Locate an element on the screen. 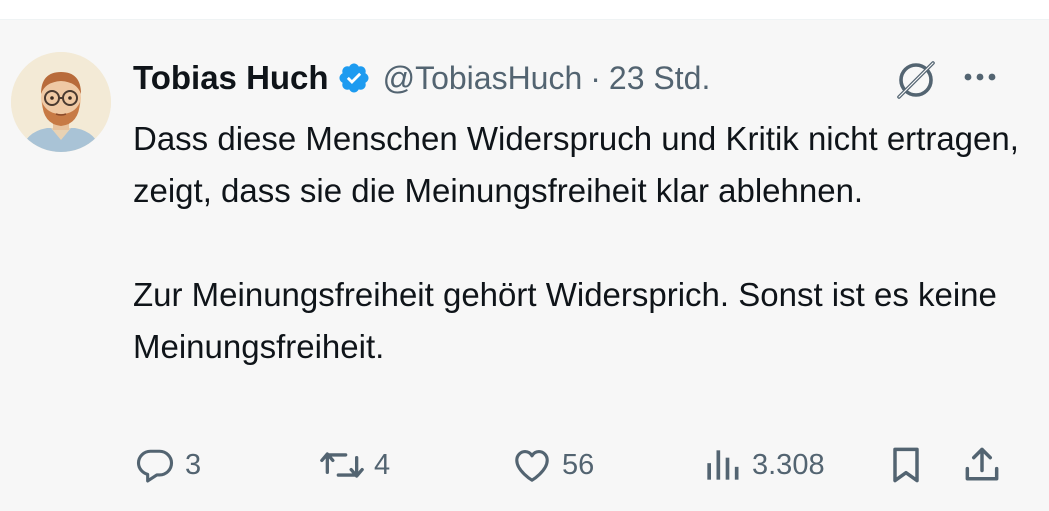  reply-count: 3 is located at coordinates (193, 464).